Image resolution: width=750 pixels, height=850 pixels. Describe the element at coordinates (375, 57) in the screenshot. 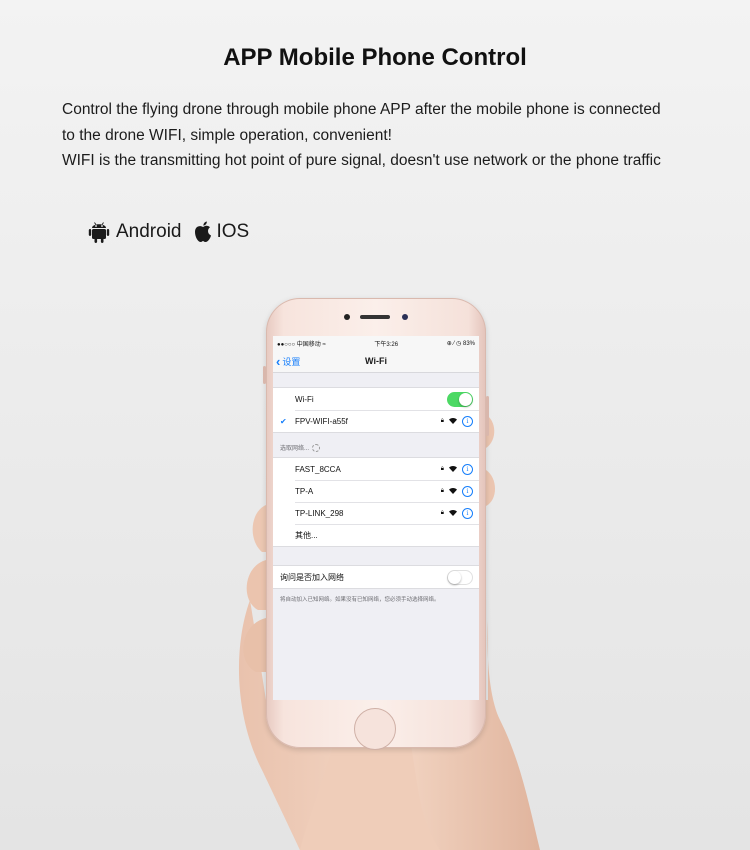

I see `page-title: APP Mobile Phone Control` at that location.